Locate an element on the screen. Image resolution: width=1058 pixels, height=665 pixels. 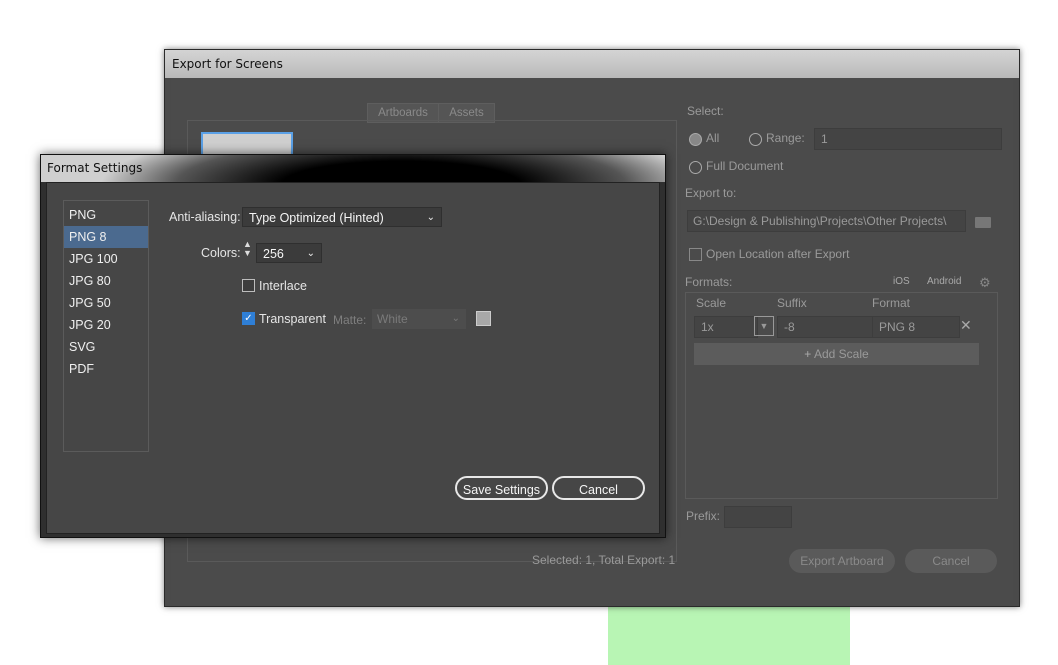
add-scale-button: + Add Scale is located at coordinates (836, 354).